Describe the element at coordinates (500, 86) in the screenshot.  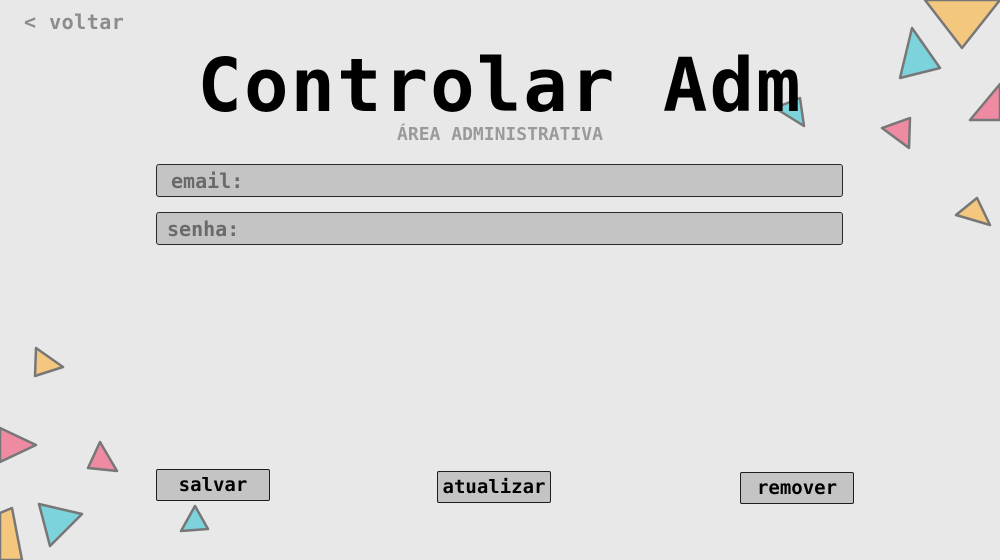
I see `page-title: Controlar Adm` at that location.